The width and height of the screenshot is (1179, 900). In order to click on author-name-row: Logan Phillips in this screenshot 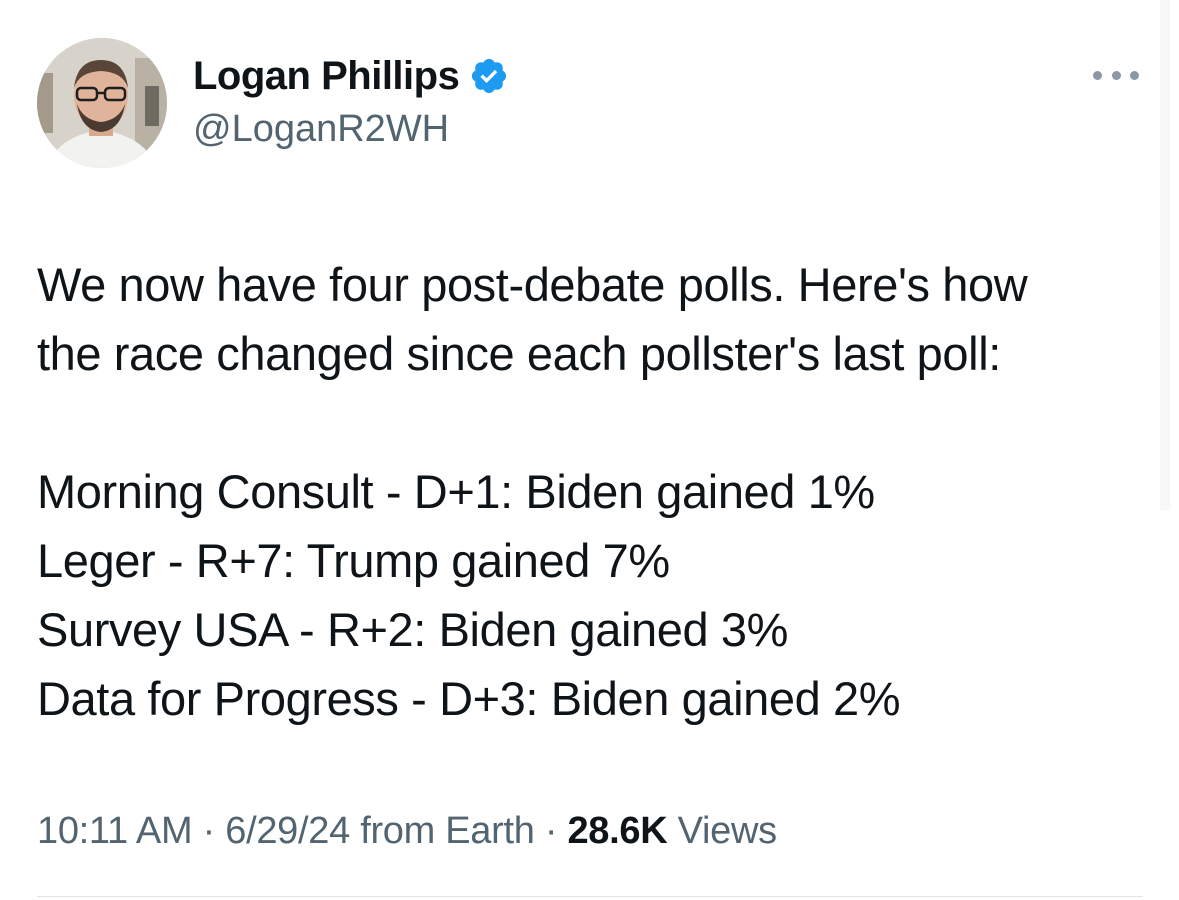, I will do `click(351, 76)`.